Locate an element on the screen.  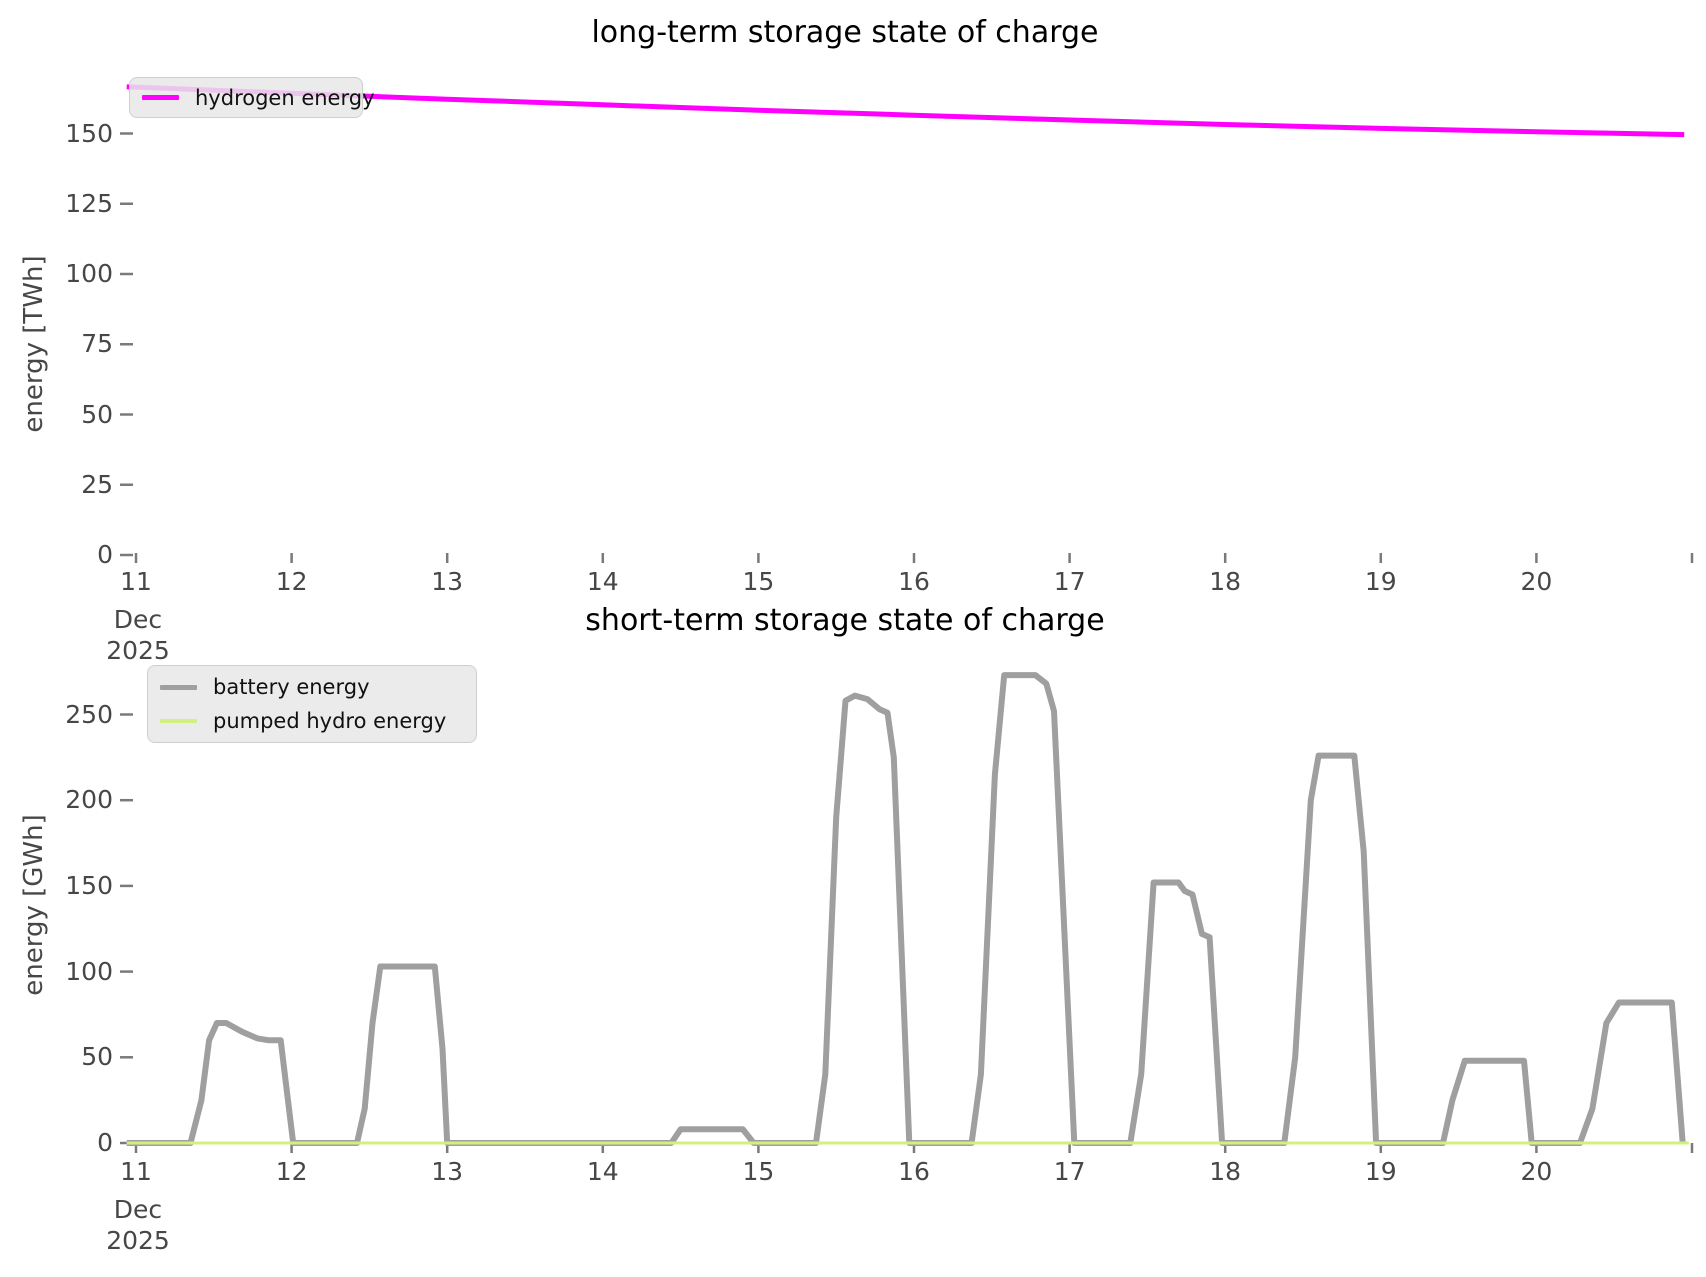
y-tick-label: 75 is located at coordinates (97, 344).